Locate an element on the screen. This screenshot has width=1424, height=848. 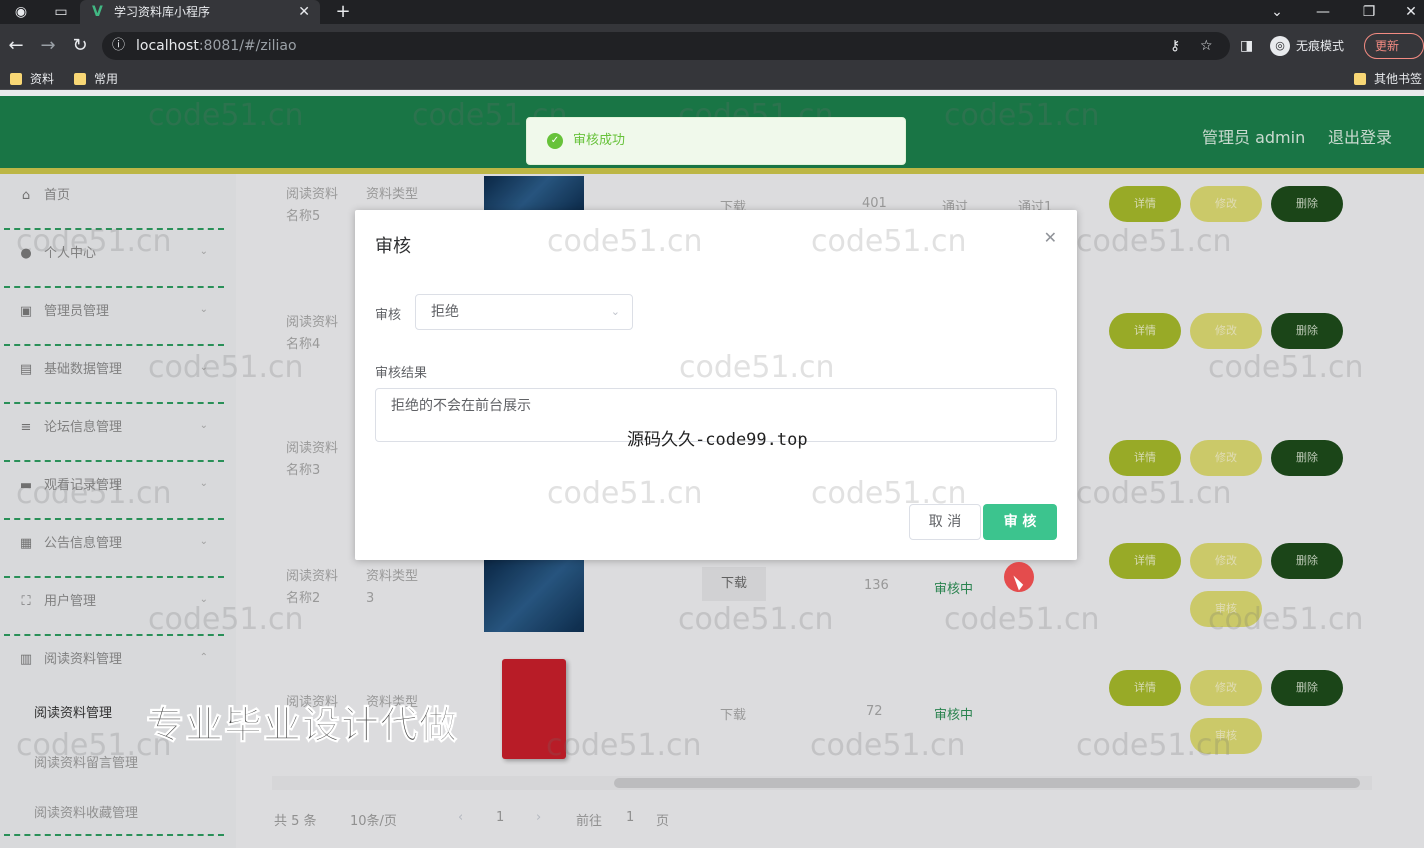
url-path: :8081/#/ziliao is located at coordinates (247, 46).